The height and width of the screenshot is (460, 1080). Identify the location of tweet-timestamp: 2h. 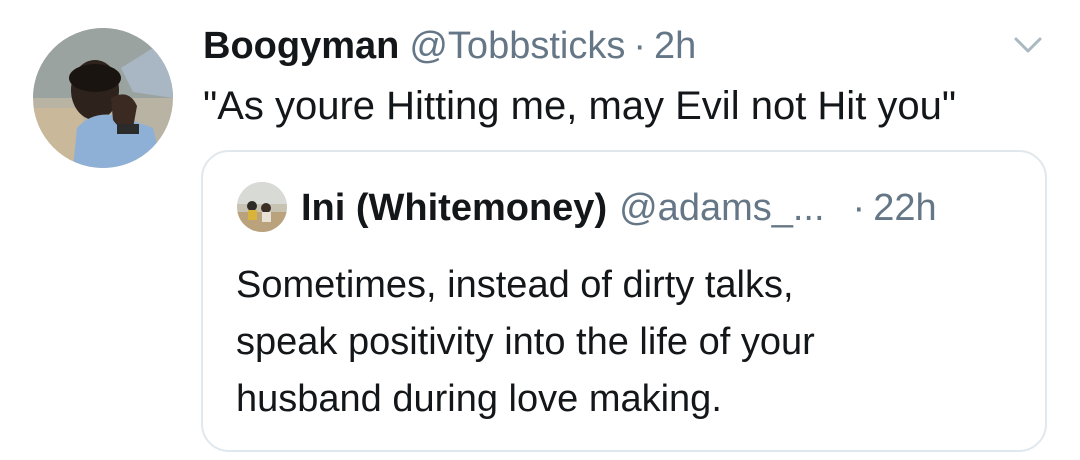
(675, 46).